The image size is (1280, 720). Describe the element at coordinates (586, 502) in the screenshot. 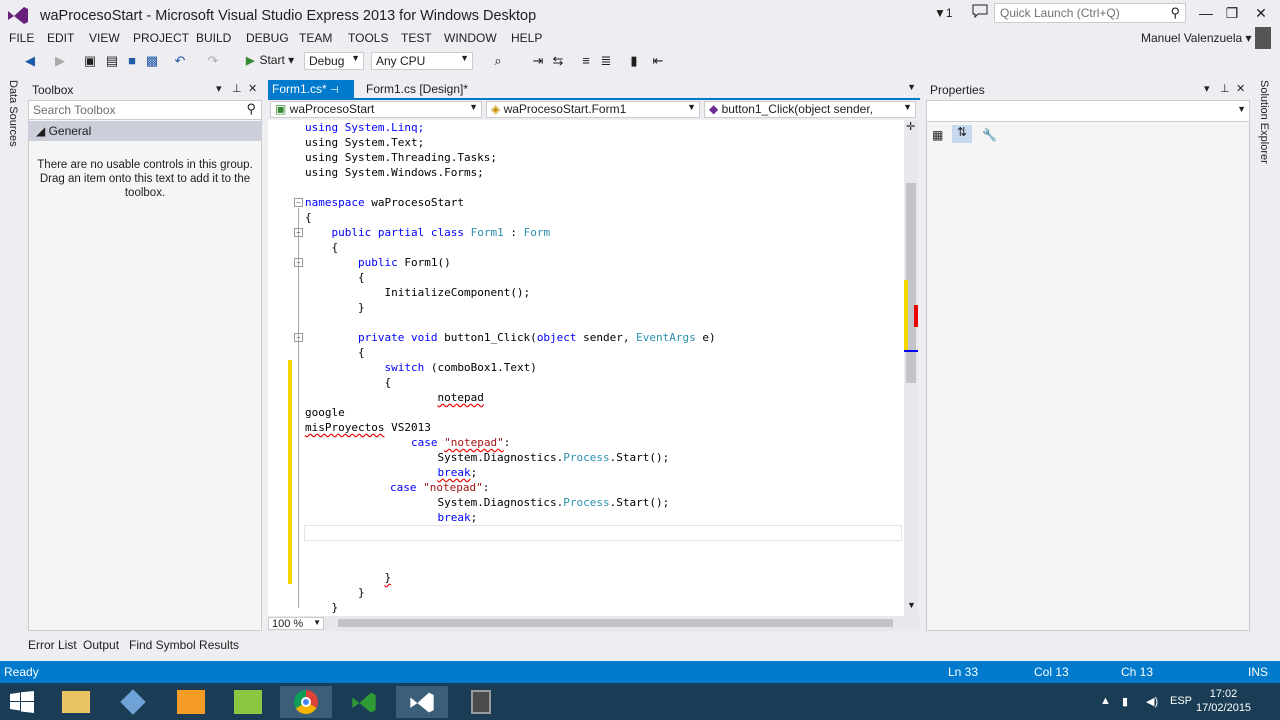

I see `code-type: Process` at that location.